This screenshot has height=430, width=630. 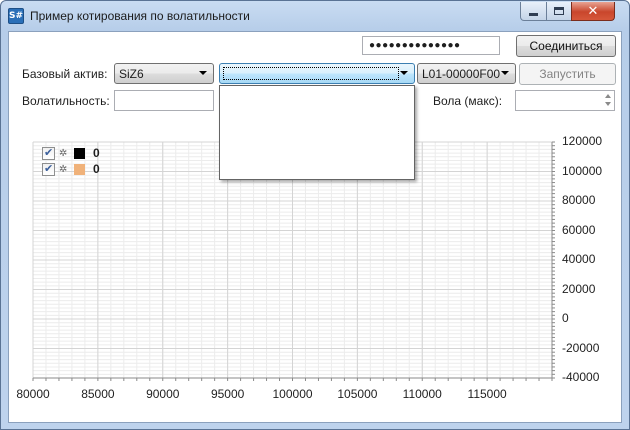 I want to click on x-tick-label: 115000, so click(x=487, y=394).